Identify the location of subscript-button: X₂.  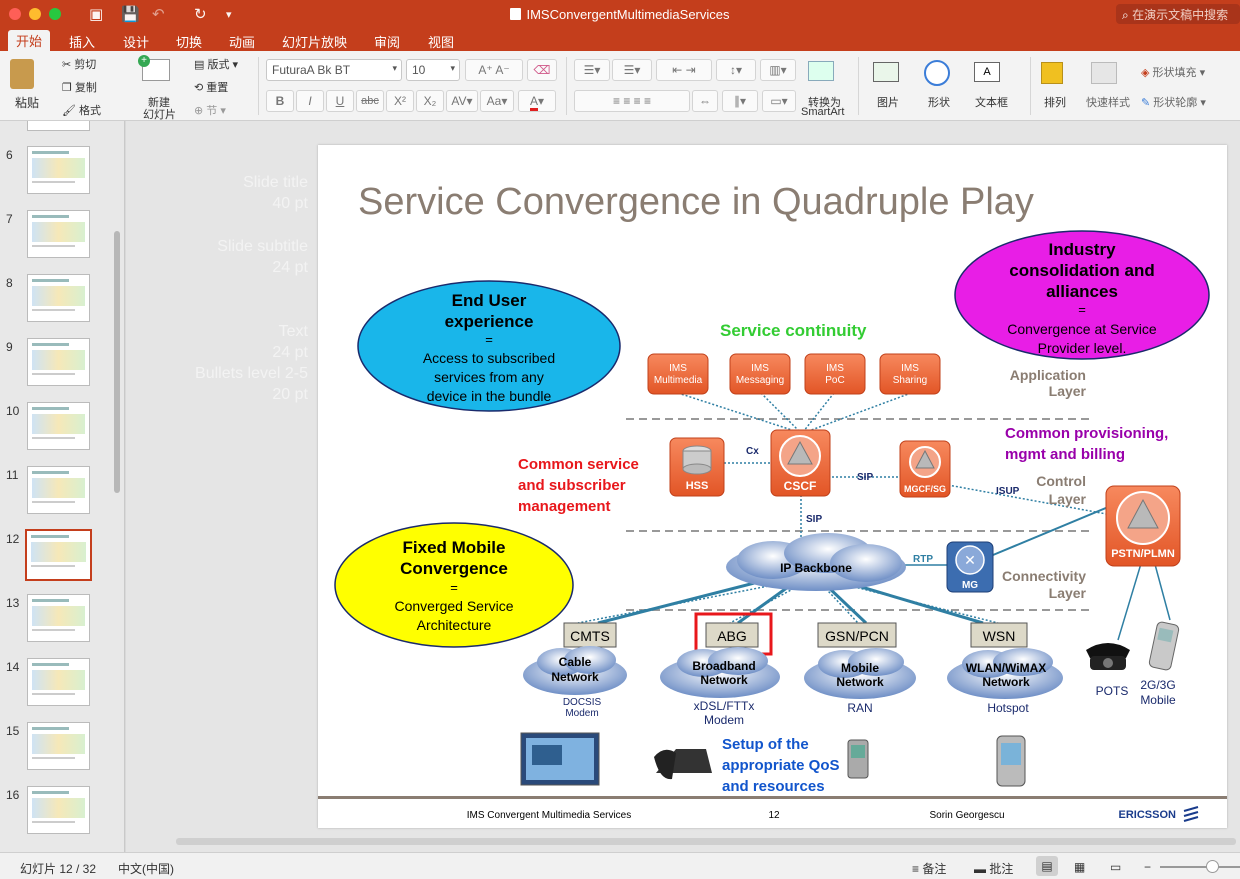
(430, 101).